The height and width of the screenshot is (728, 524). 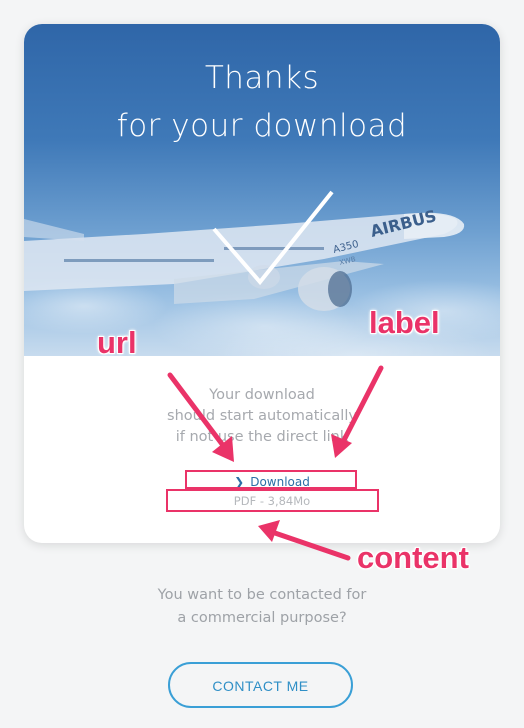 What do you see at coordinates (404, 322) in the screenshot?
I see `annotation-label: label` at bounding box center [404, 322].